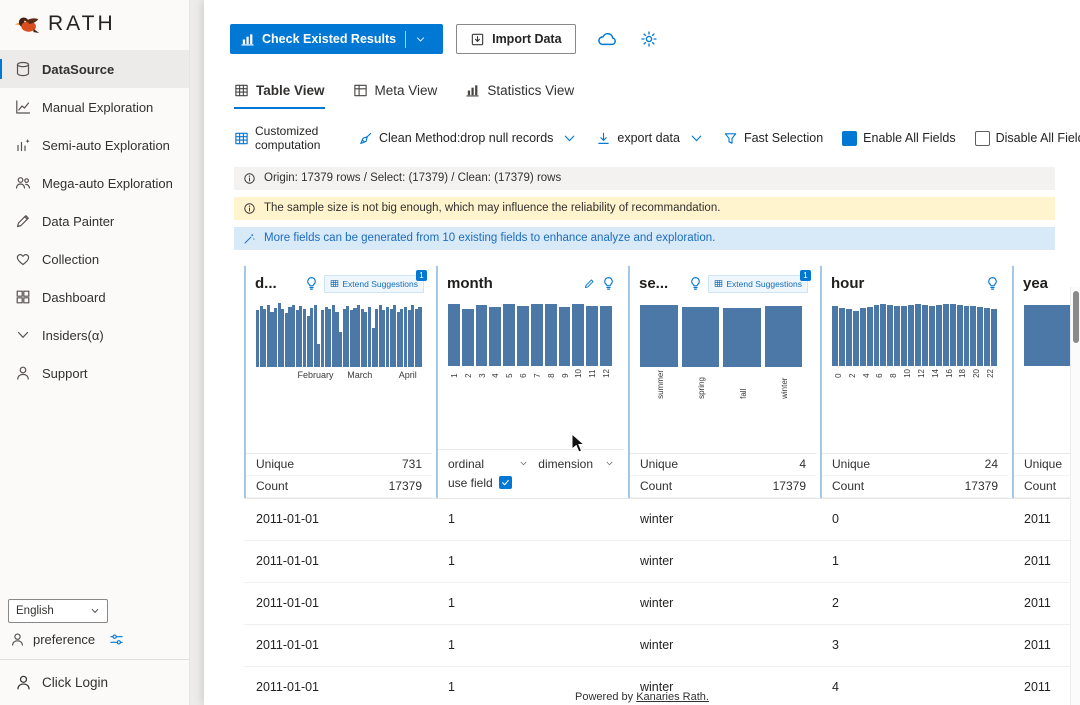 The width and height of the screenshot is (1080, 705). What do you see at coordinates (488, 464) in the screenshot?
I see `semantic-type-dropdown: ordinal` at bounding box center [488, 464].